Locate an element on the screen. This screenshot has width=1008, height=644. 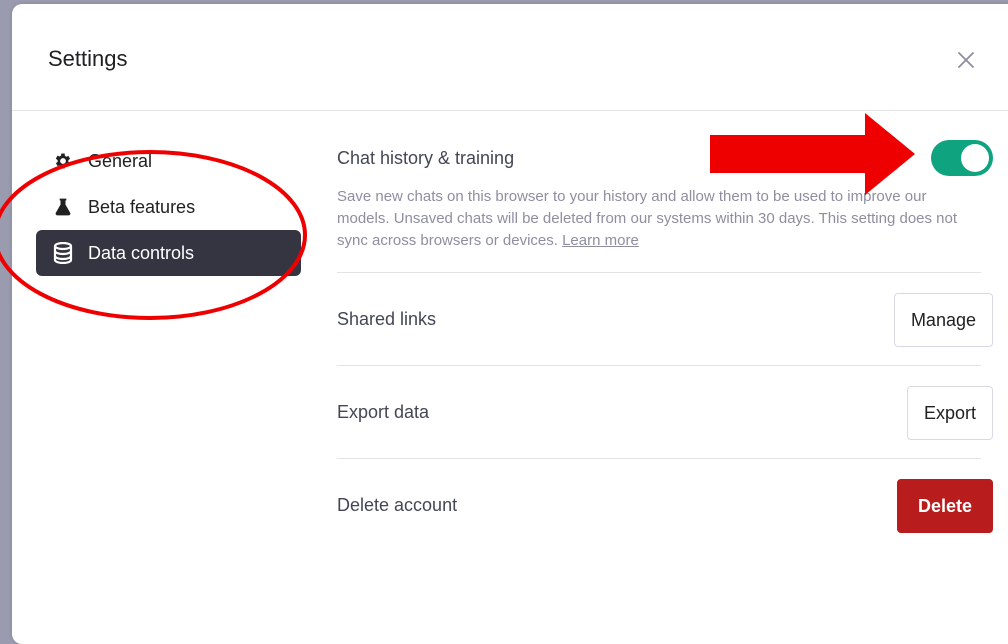
sidebar-item-label: Beta features is located at coordinates (142, 206).